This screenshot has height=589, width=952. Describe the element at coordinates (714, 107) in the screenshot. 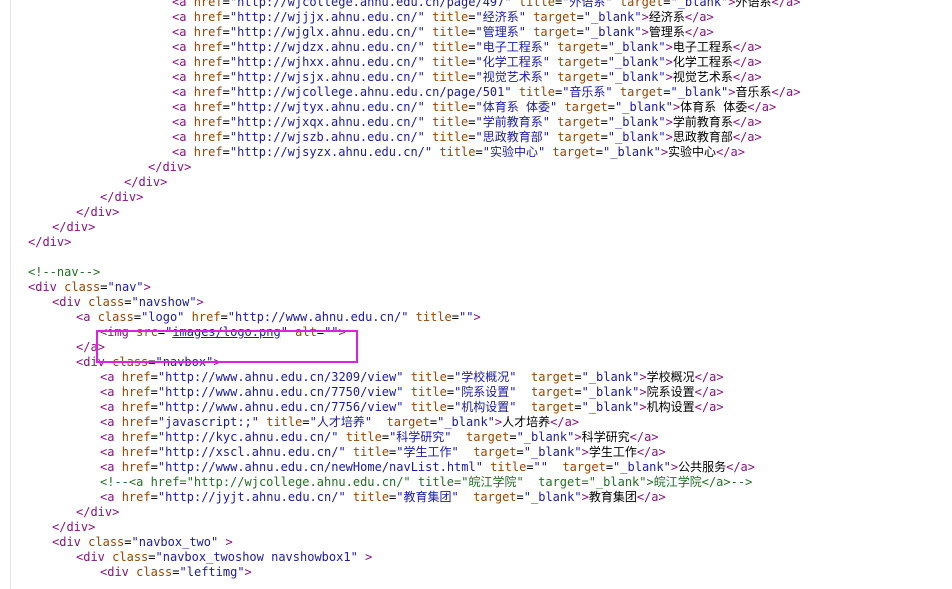

I see `text-token: 体育系 体委` at that location.